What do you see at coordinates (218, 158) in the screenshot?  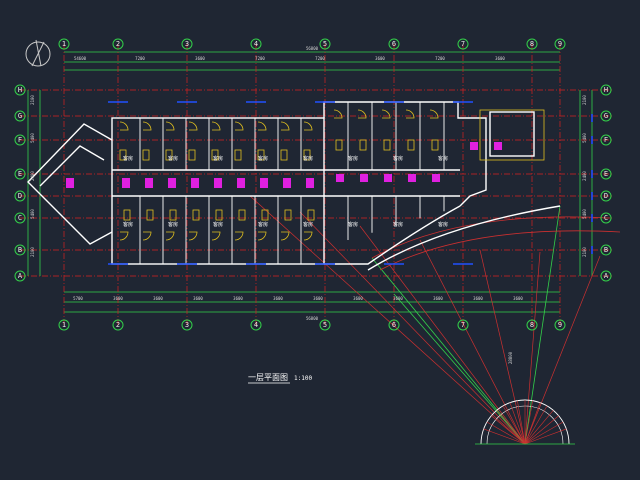 I see `room-label-2: 客房` at bounding box center [218, 158].